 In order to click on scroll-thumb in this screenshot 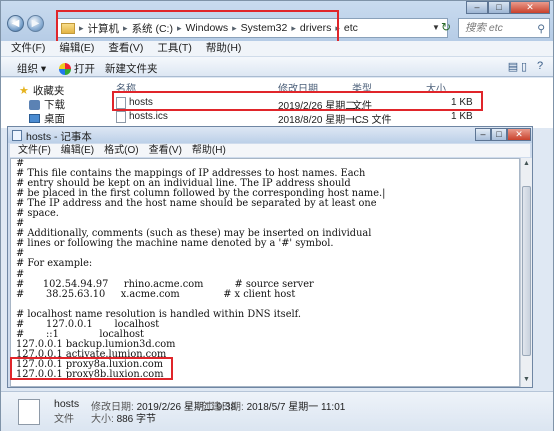, I will do `click(526, 271)`.